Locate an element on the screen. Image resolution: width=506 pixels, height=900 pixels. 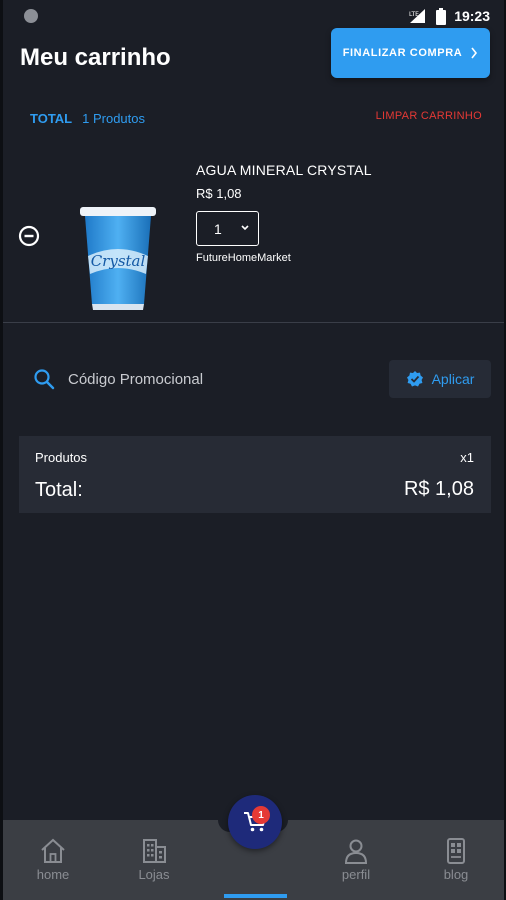
battery-icon is located at coordinates (441, 16).